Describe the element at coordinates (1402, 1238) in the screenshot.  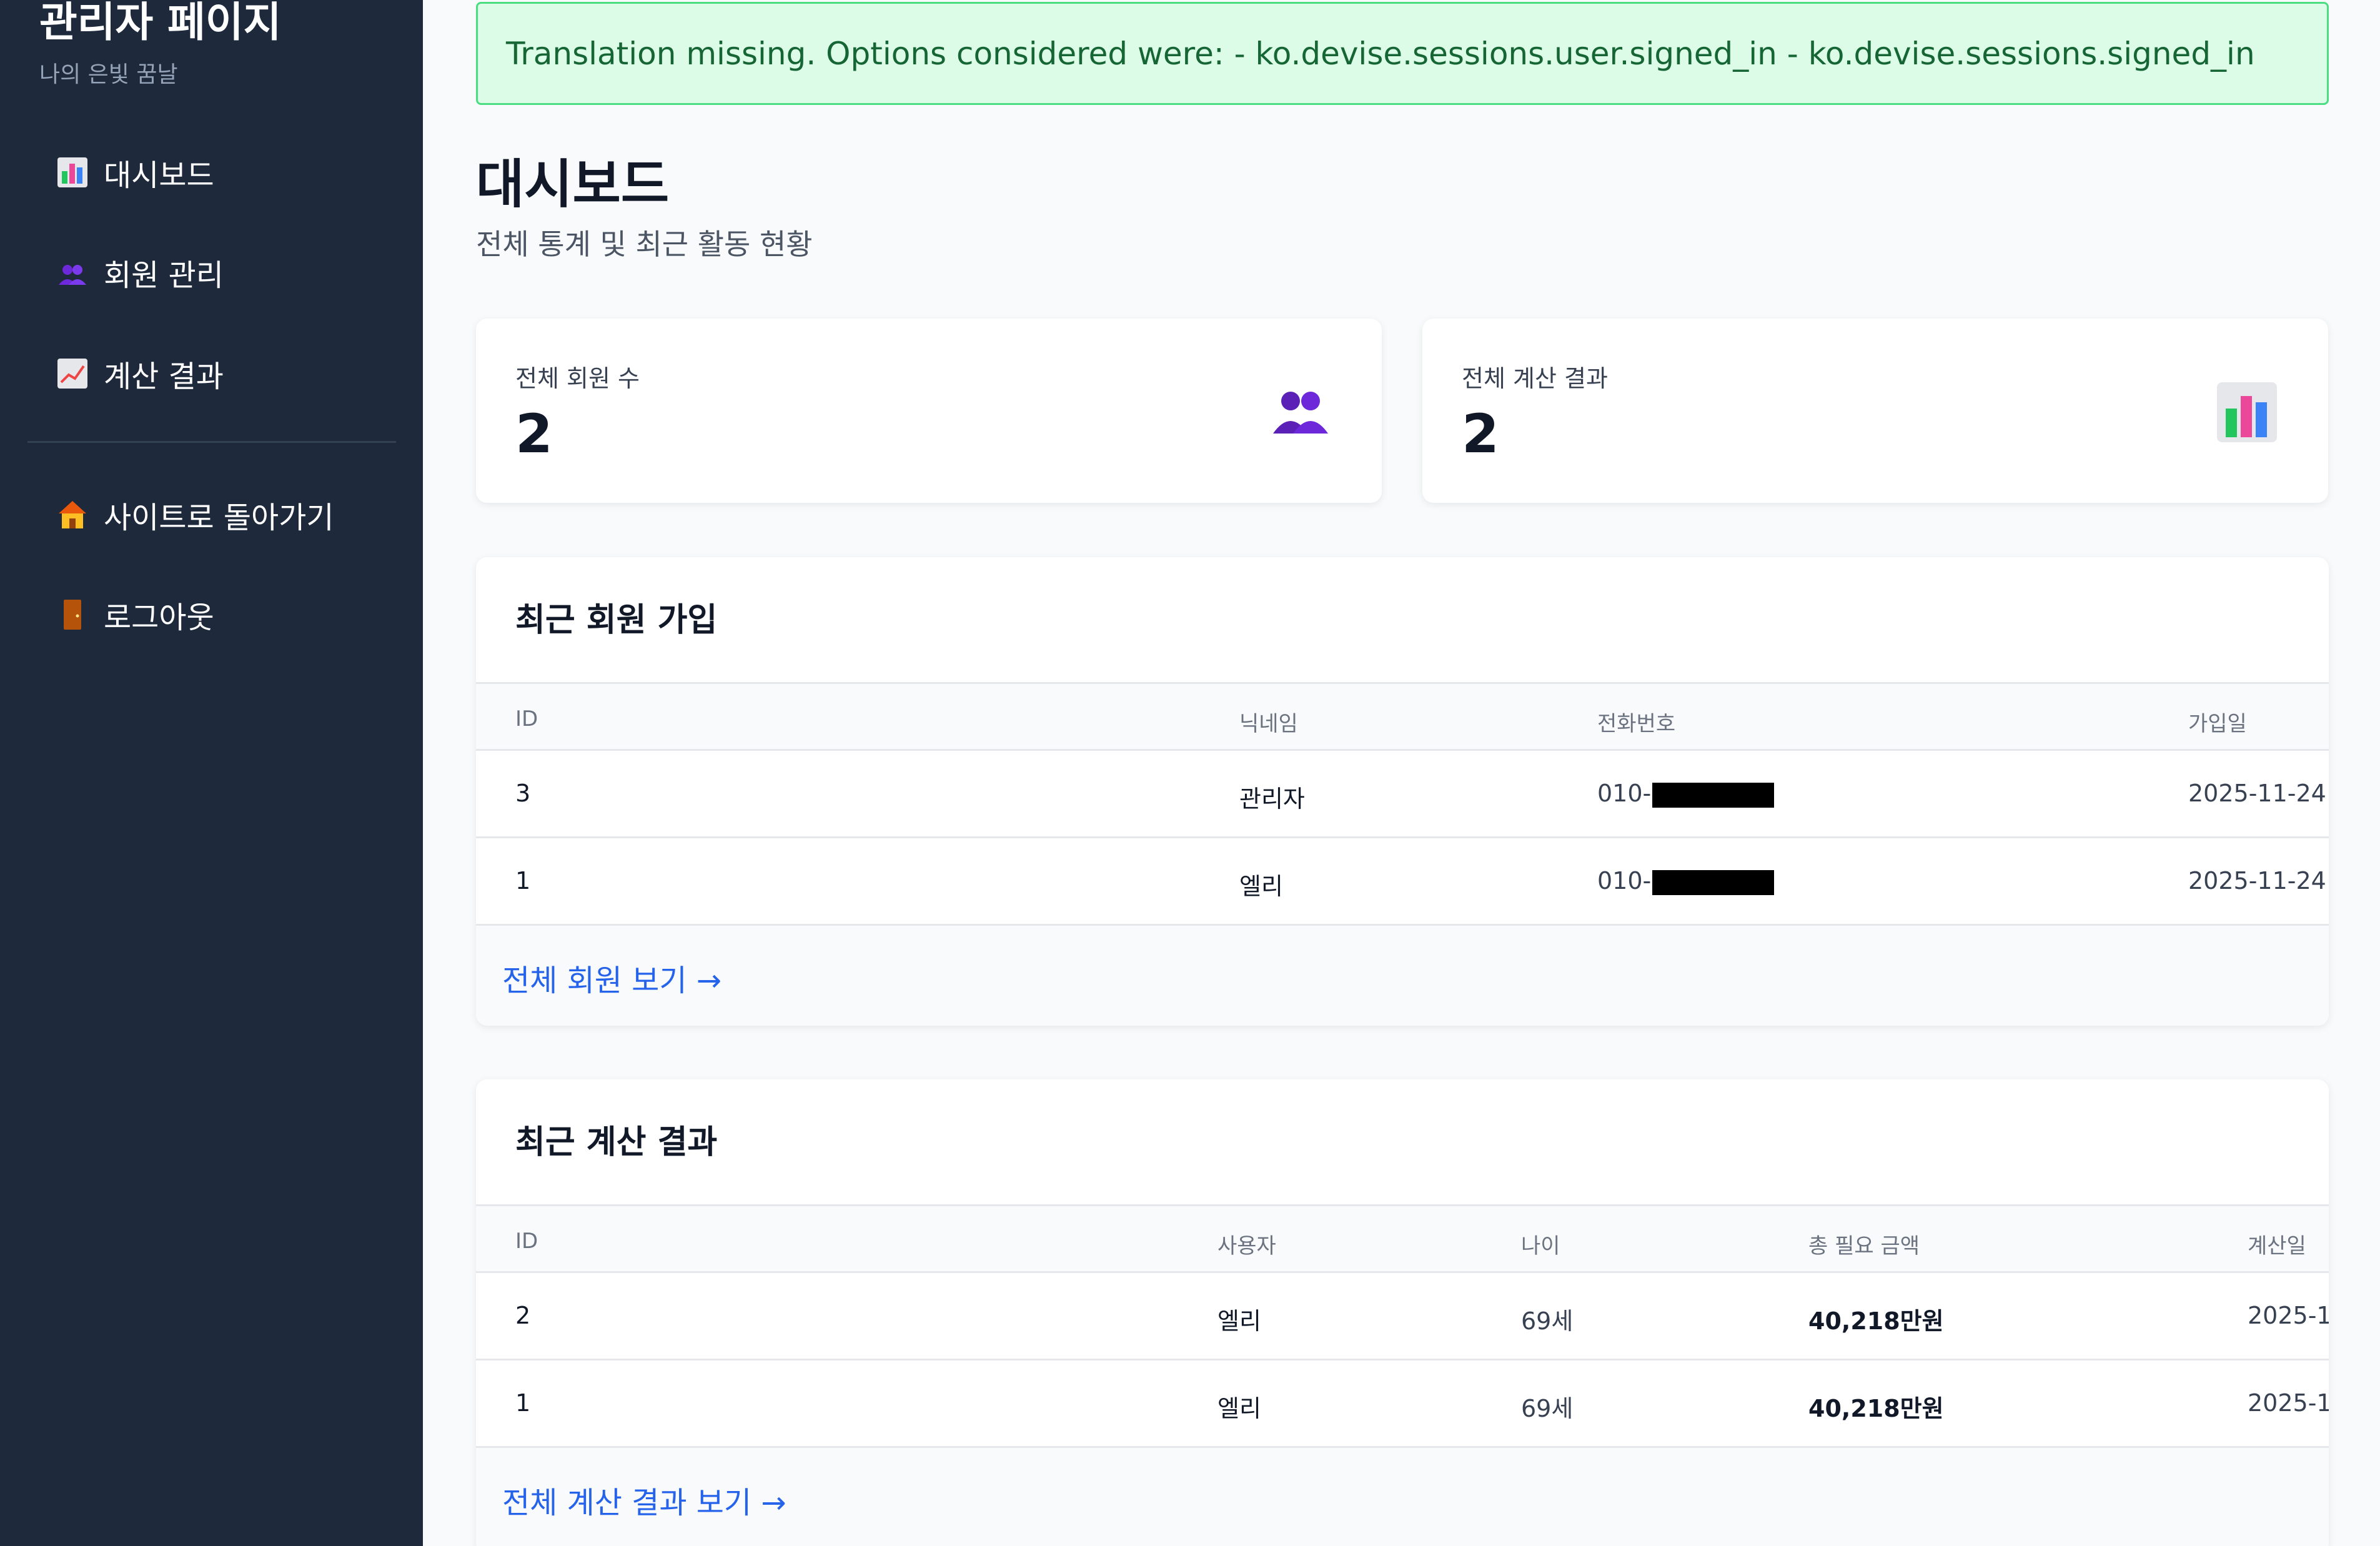
I see `table-header: ID 사용자 나이 총 필요 금액 계산일` at that location.